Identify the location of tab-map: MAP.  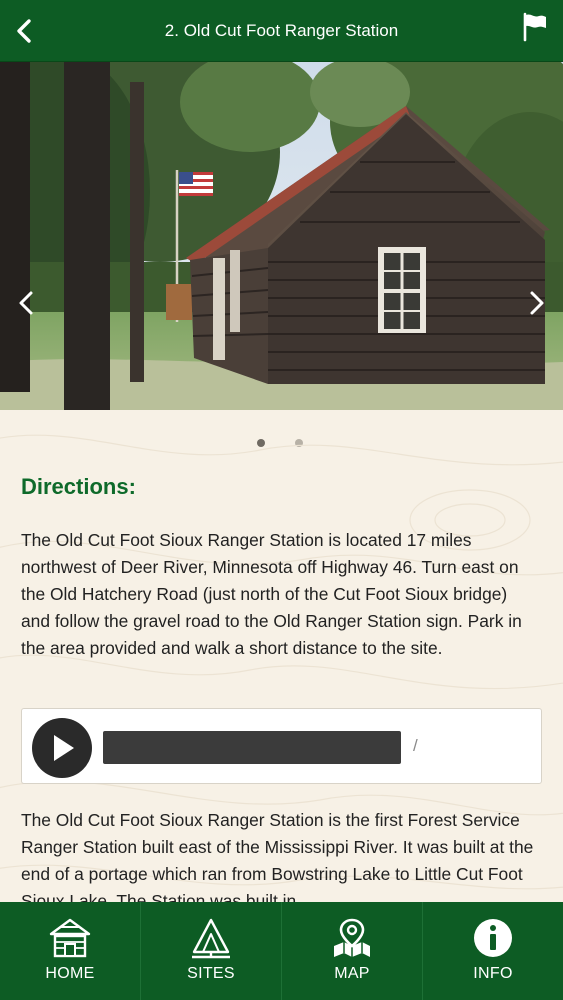
(352, 951).